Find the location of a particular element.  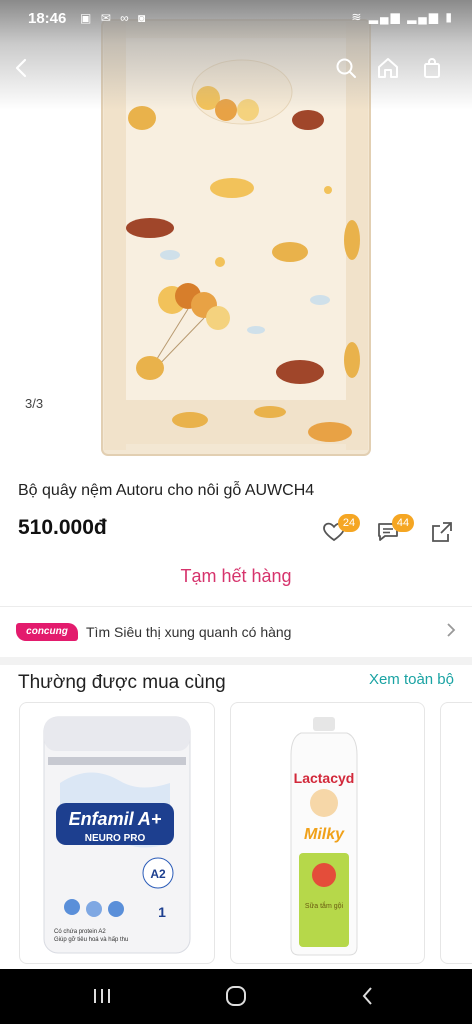

section-title: Thường được mua cùng is located at coordinates (122, 682).